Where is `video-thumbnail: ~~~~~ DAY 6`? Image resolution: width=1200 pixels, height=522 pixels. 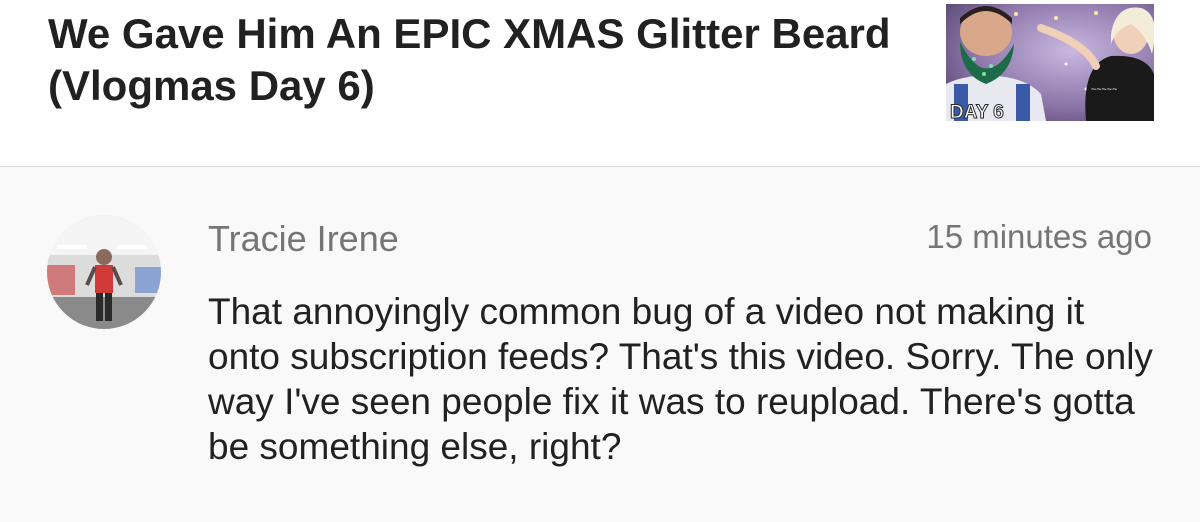 video-thumbnail: ~~~~~ DAY 6 is located at coordinates (1050, 62).